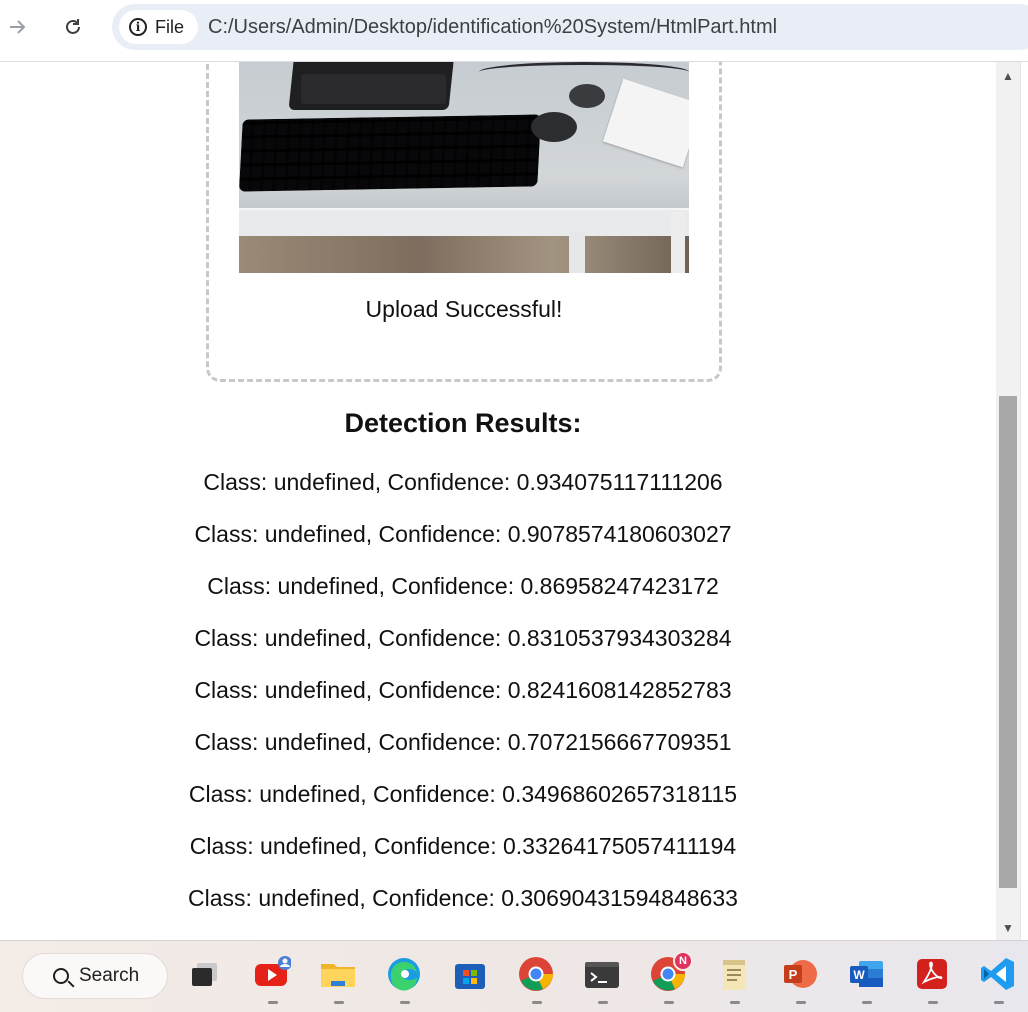  I want to click on acrobat-icon, so click(932, 974).